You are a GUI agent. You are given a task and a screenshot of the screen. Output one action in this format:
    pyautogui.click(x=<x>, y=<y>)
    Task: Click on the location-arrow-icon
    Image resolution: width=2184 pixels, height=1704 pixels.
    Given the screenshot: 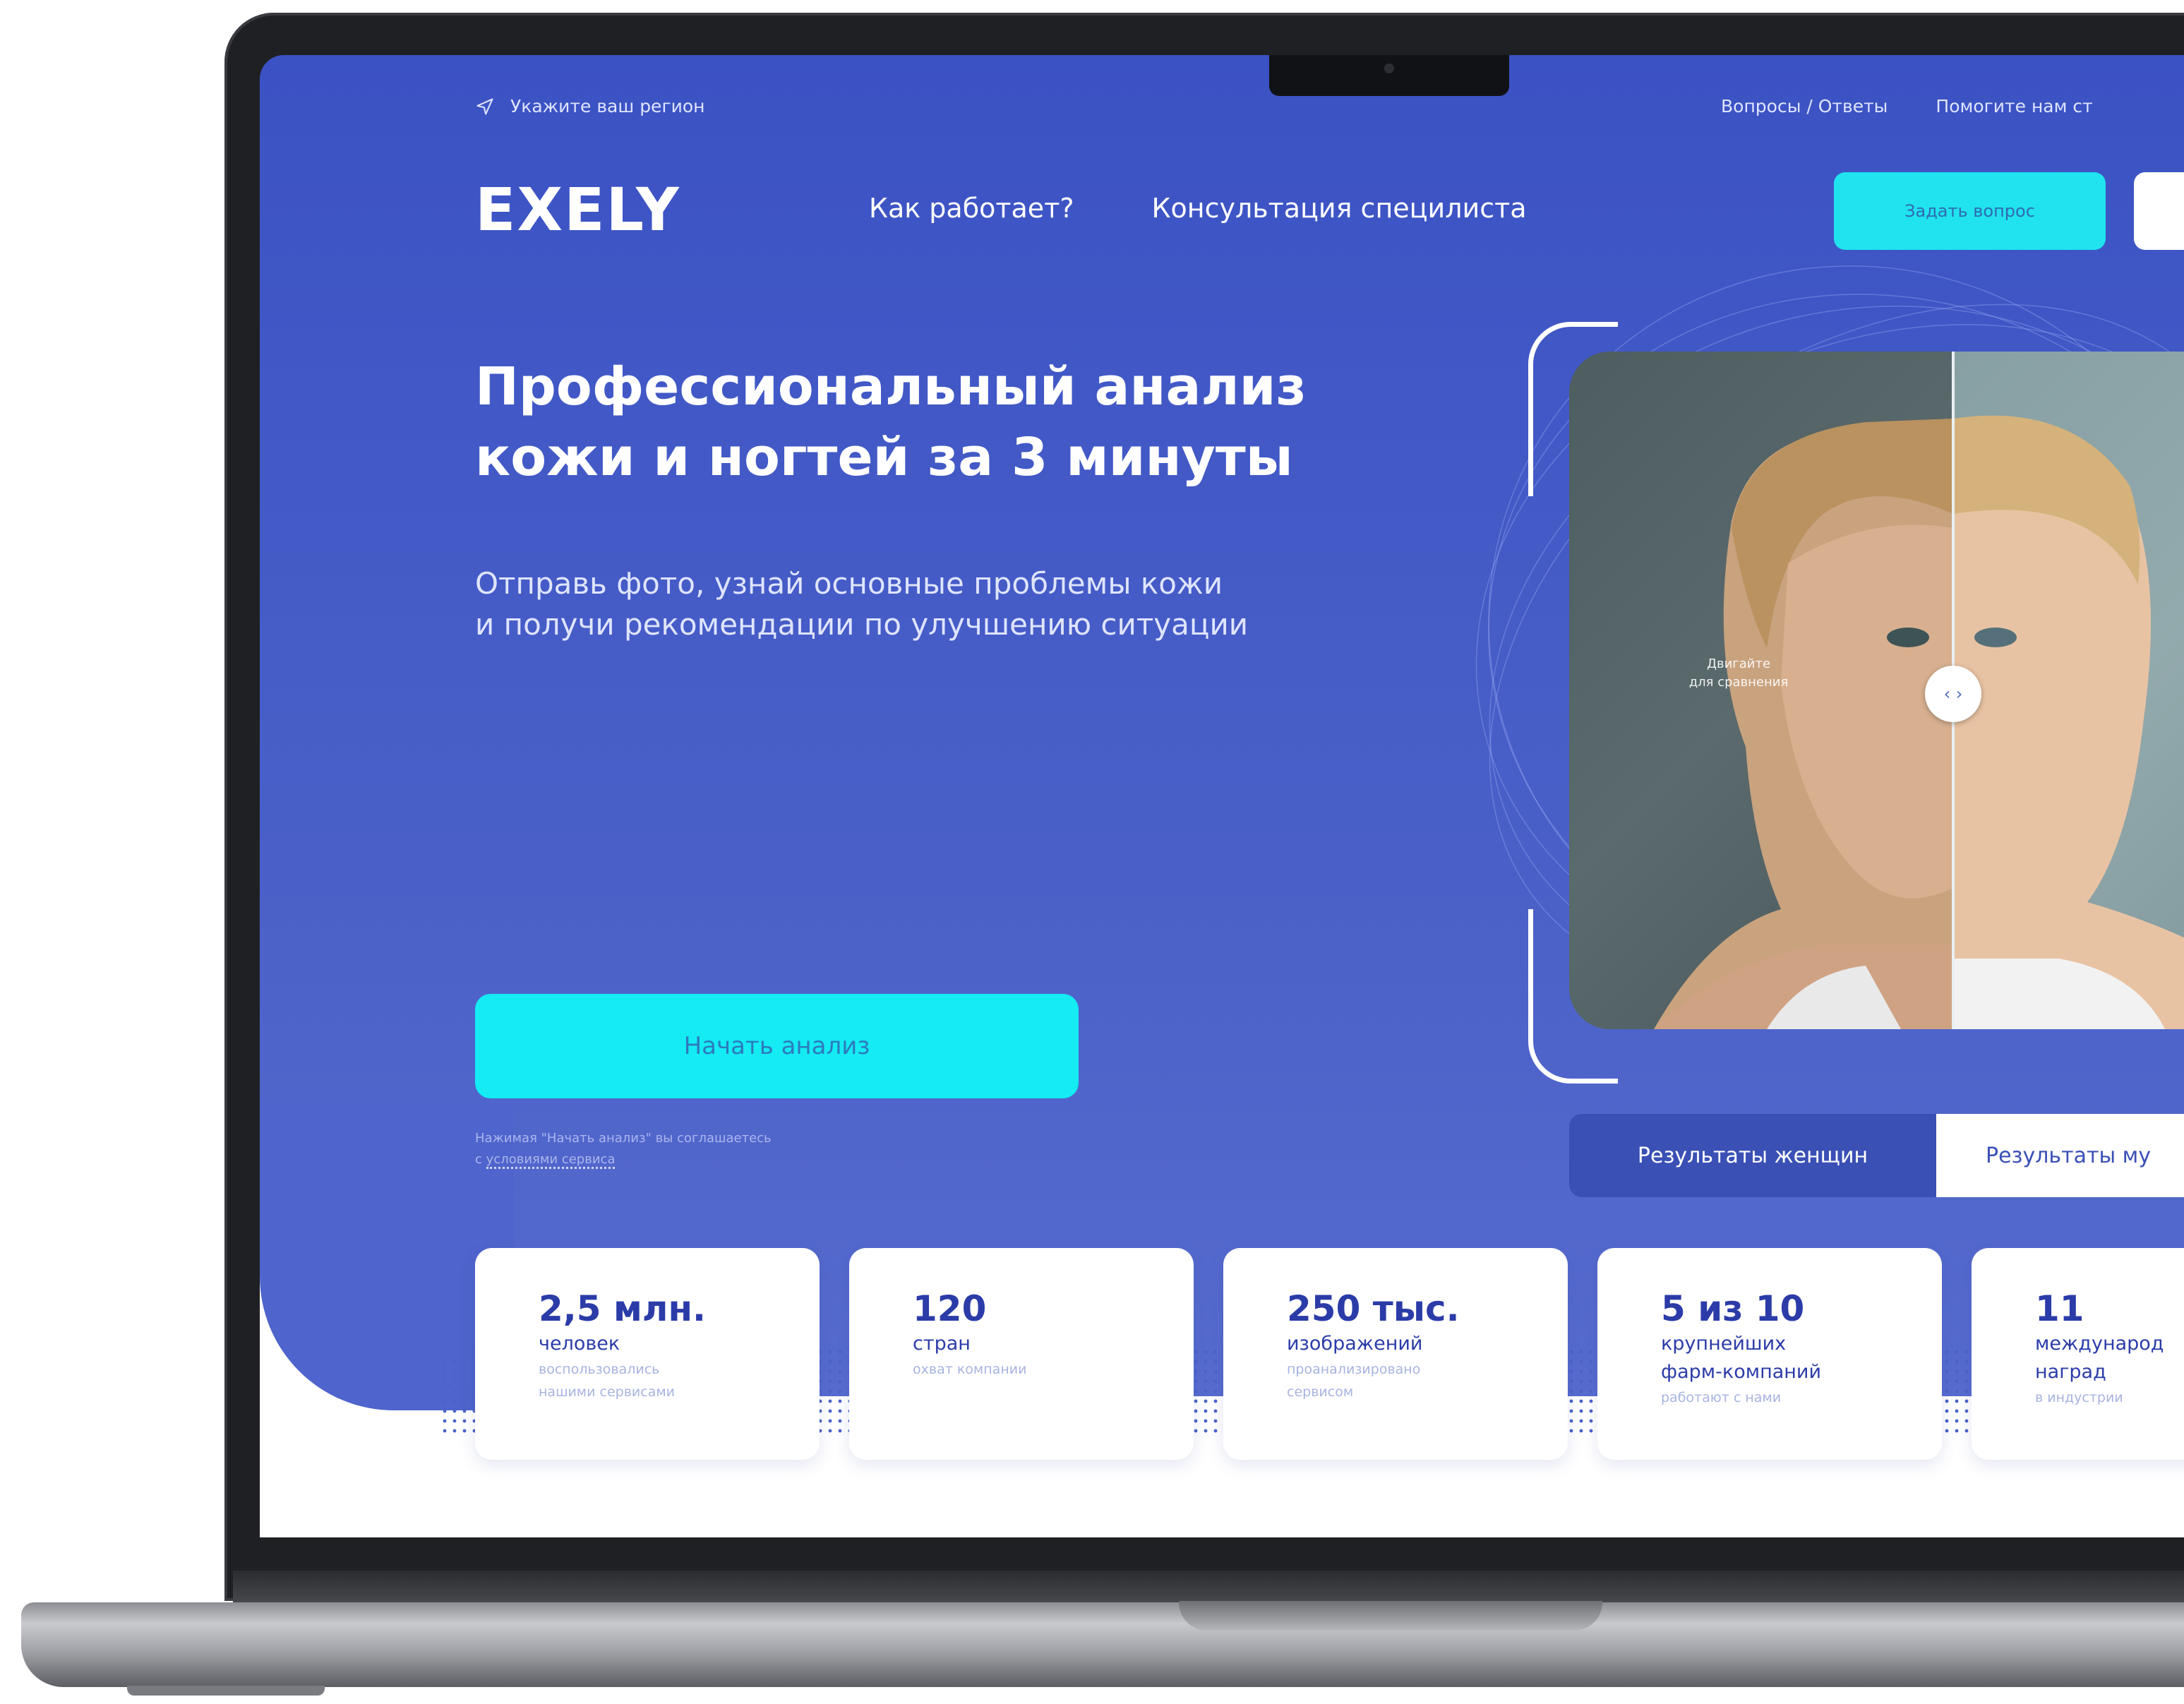 What is the action you would take?
    pyautogui.click(x=485, y=106)
    